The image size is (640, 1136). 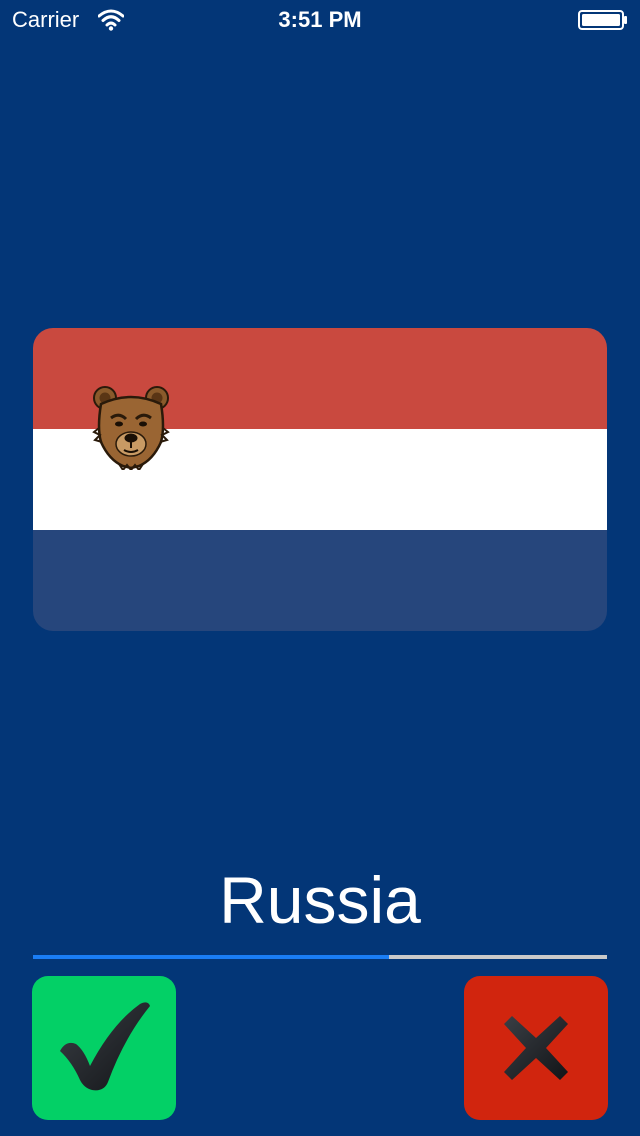 I want to click on x-icon, so click(x=536, y=1048).